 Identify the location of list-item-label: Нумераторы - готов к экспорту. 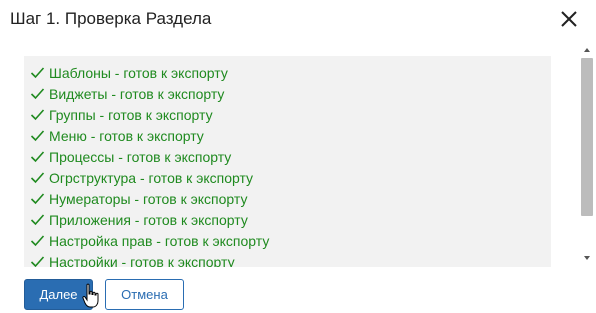
(148, 198).